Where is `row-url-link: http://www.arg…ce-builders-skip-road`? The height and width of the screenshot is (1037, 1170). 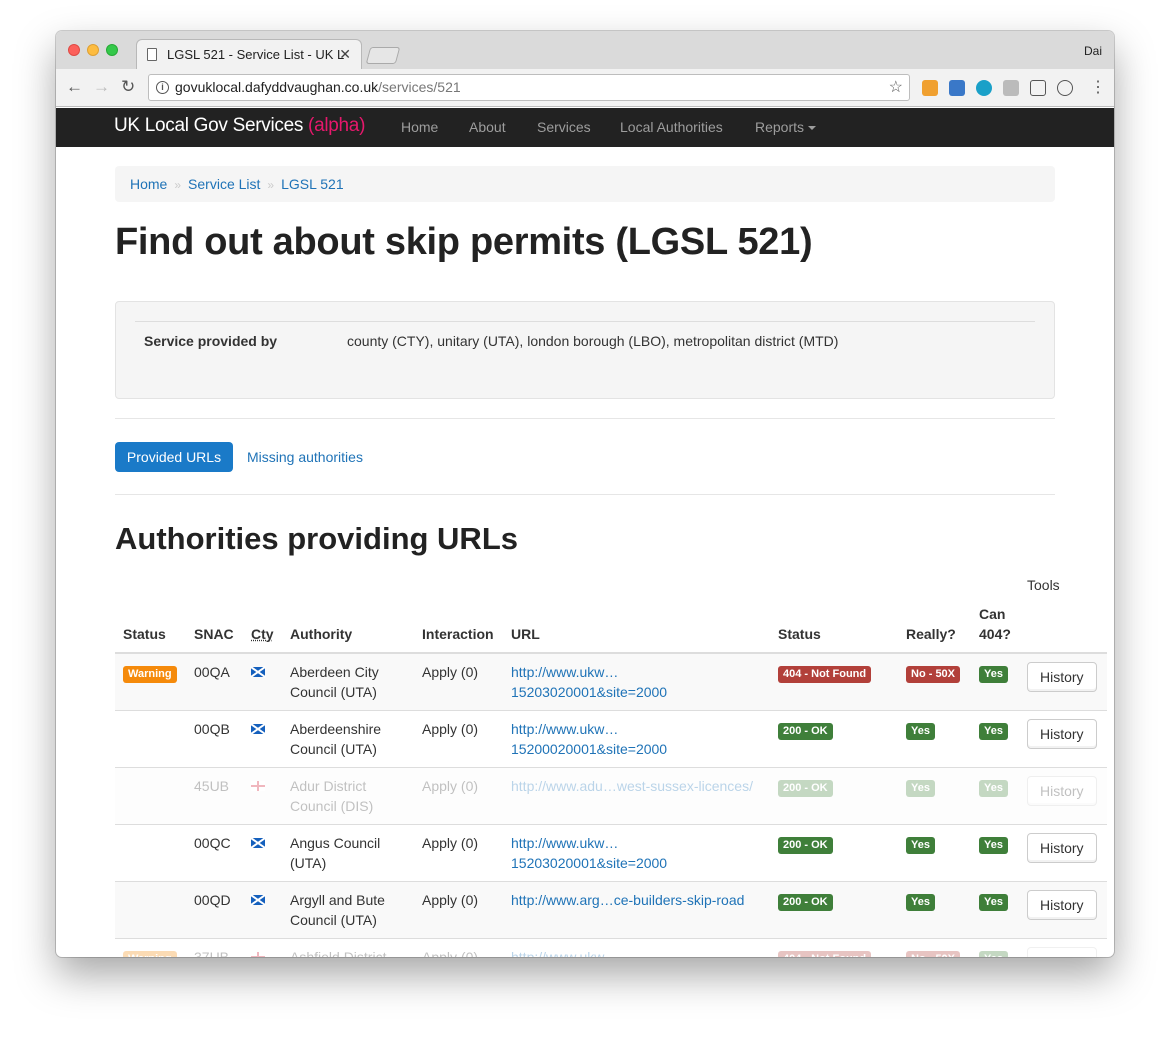
row-url-link: http://www.arg…ce-builders-skip-road is located at coordinates (627, 900).